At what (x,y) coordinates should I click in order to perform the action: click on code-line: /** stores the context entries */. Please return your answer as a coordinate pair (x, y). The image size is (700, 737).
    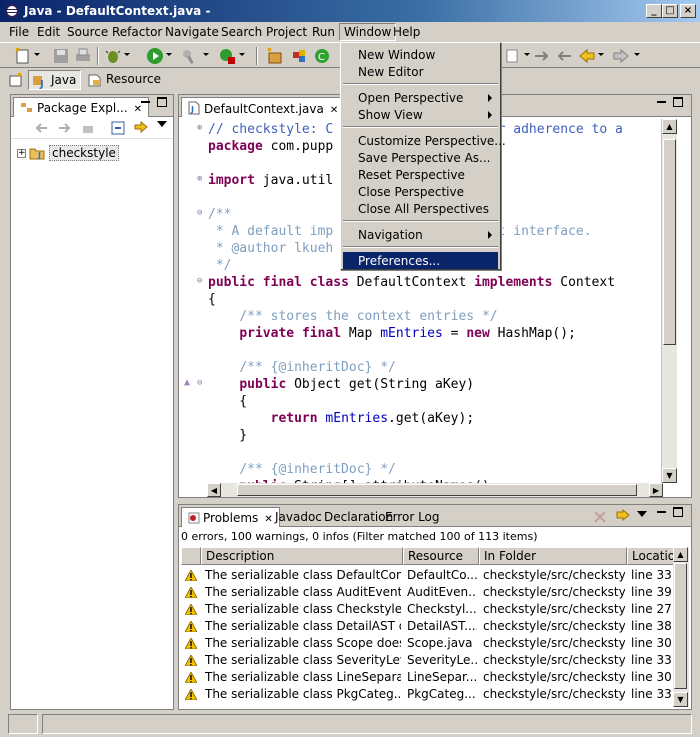
    Looking at the image, I should click on (352, 316).